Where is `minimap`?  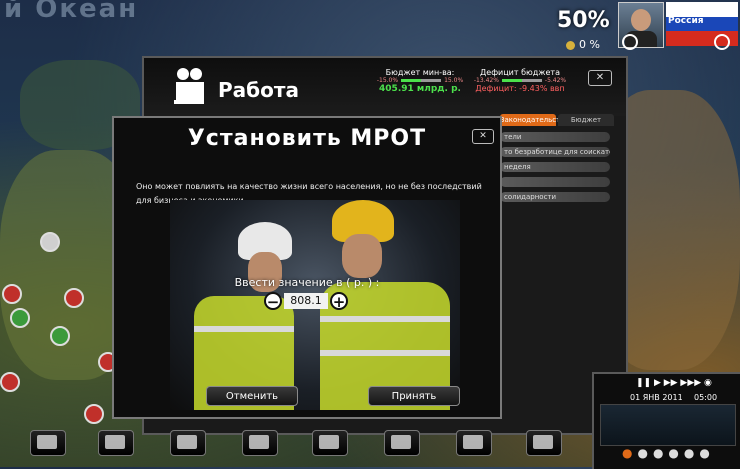
minimap is located at coordinates (668, 425).